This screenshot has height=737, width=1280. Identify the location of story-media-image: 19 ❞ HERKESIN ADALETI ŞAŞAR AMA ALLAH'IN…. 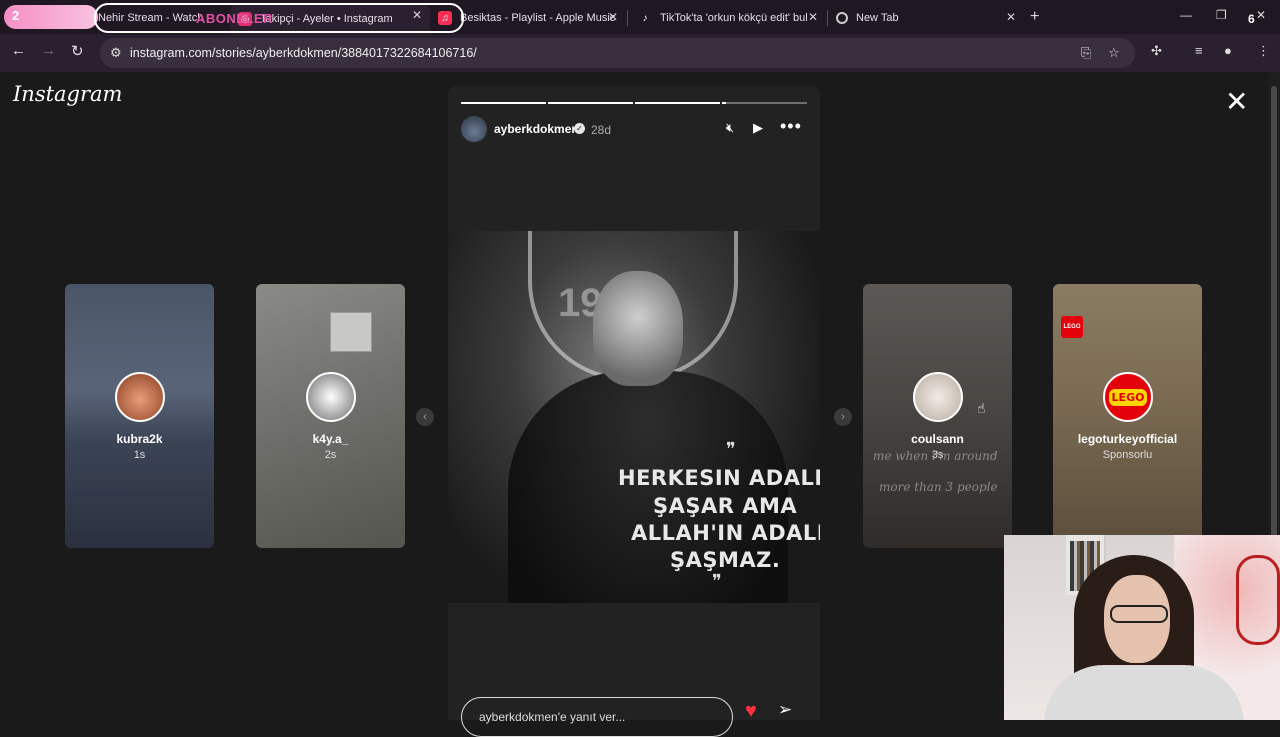
(634, 417).